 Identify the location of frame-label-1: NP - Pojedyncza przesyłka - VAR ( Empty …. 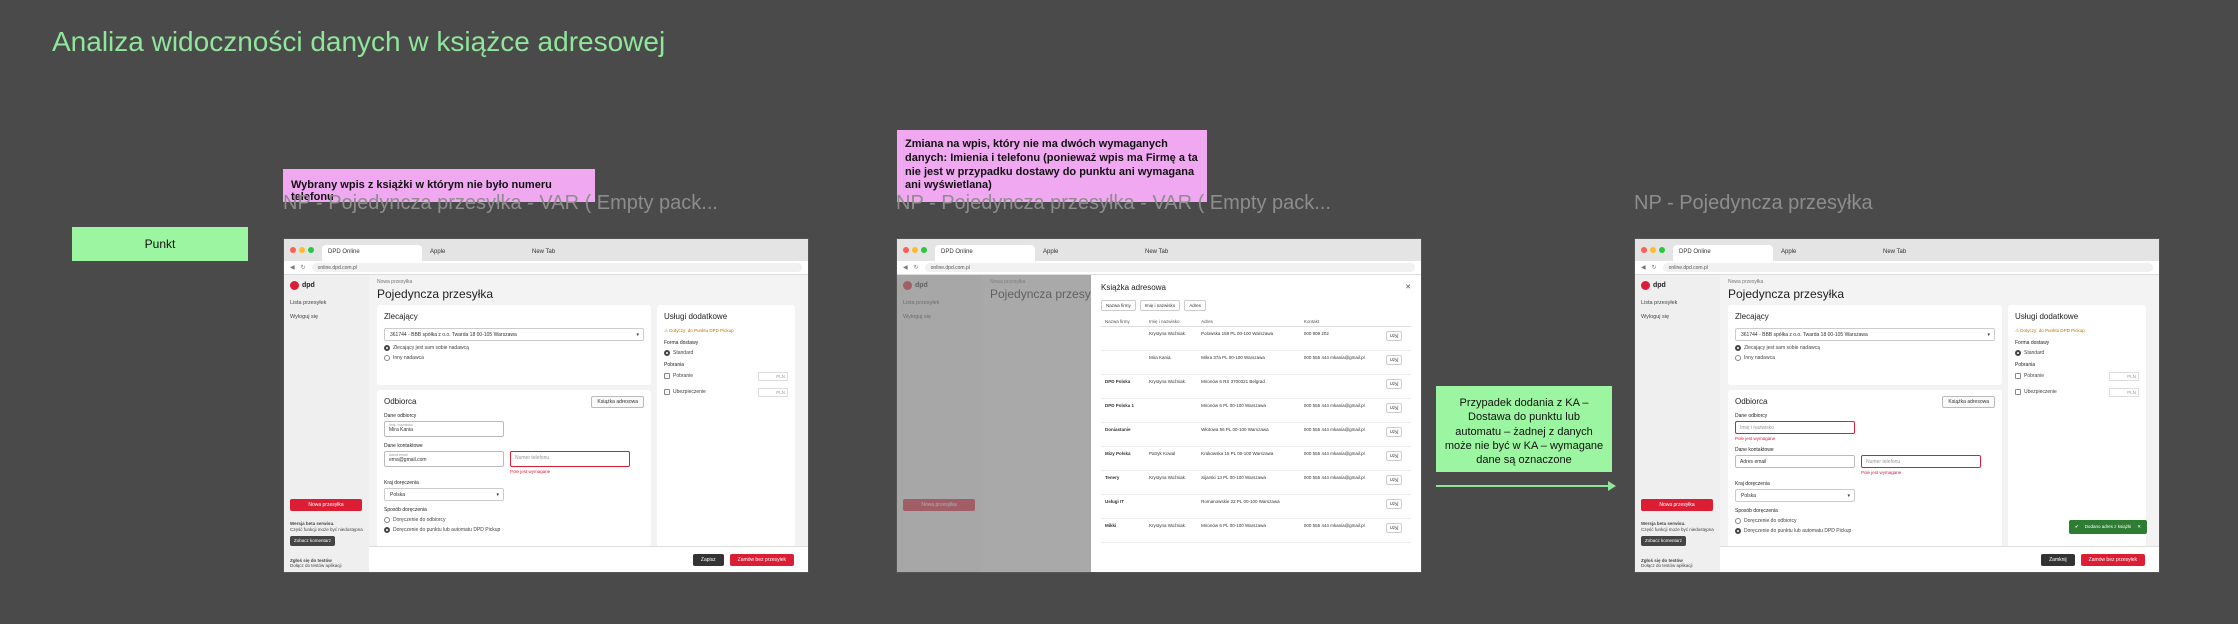
(500, 203).